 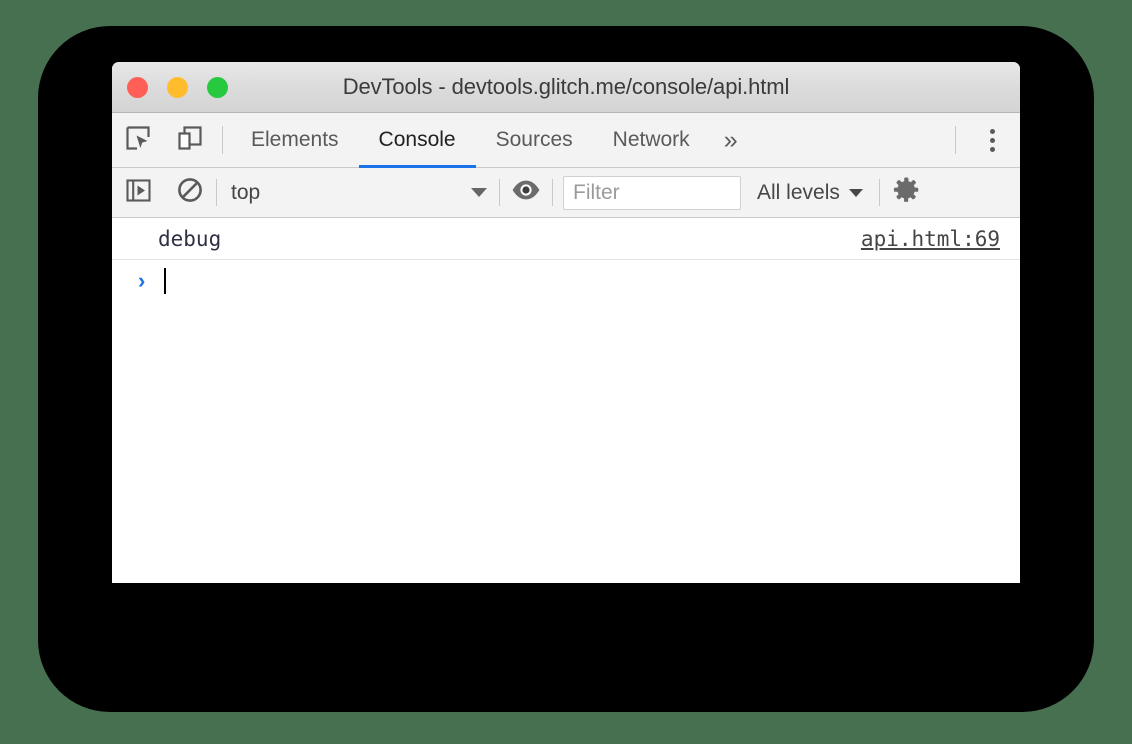 What do you see at coordinates (358, 192) in the screenshot?
I see `execution-context-selector: top` at bounding box center [358, 192].